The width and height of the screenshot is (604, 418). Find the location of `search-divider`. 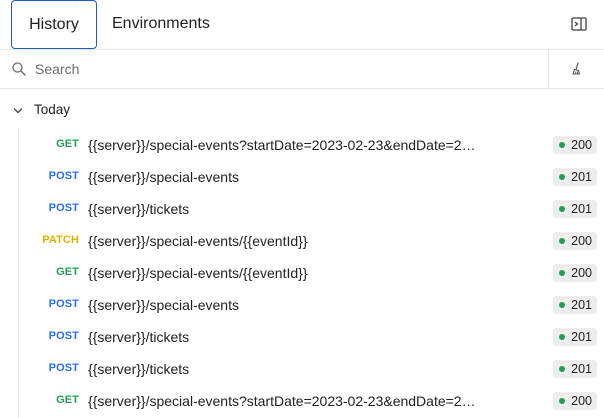

search-divider is located at coordinates (548, 69).